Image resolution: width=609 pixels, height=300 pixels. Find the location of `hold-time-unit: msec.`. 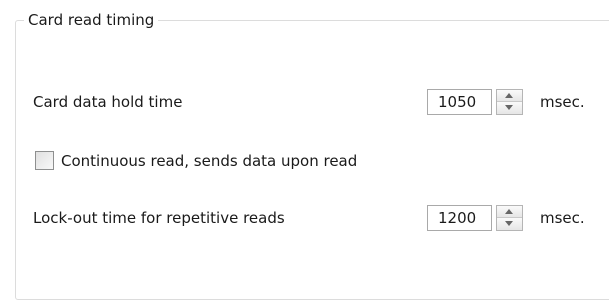

hold-time-unit: msec. is located at coordinates (562, 102).